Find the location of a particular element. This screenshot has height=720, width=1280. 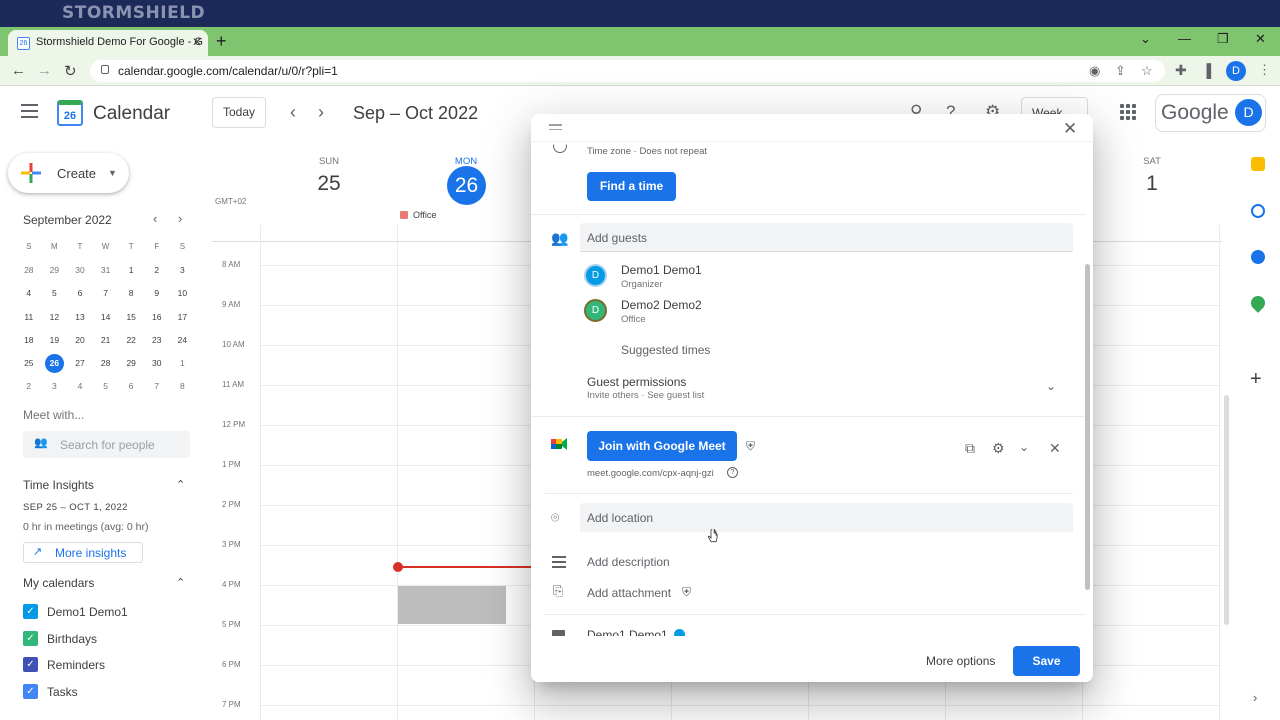

meet-link: meet.google.com/cpx-aqnj-gzi is located at coordinates (650, 473).